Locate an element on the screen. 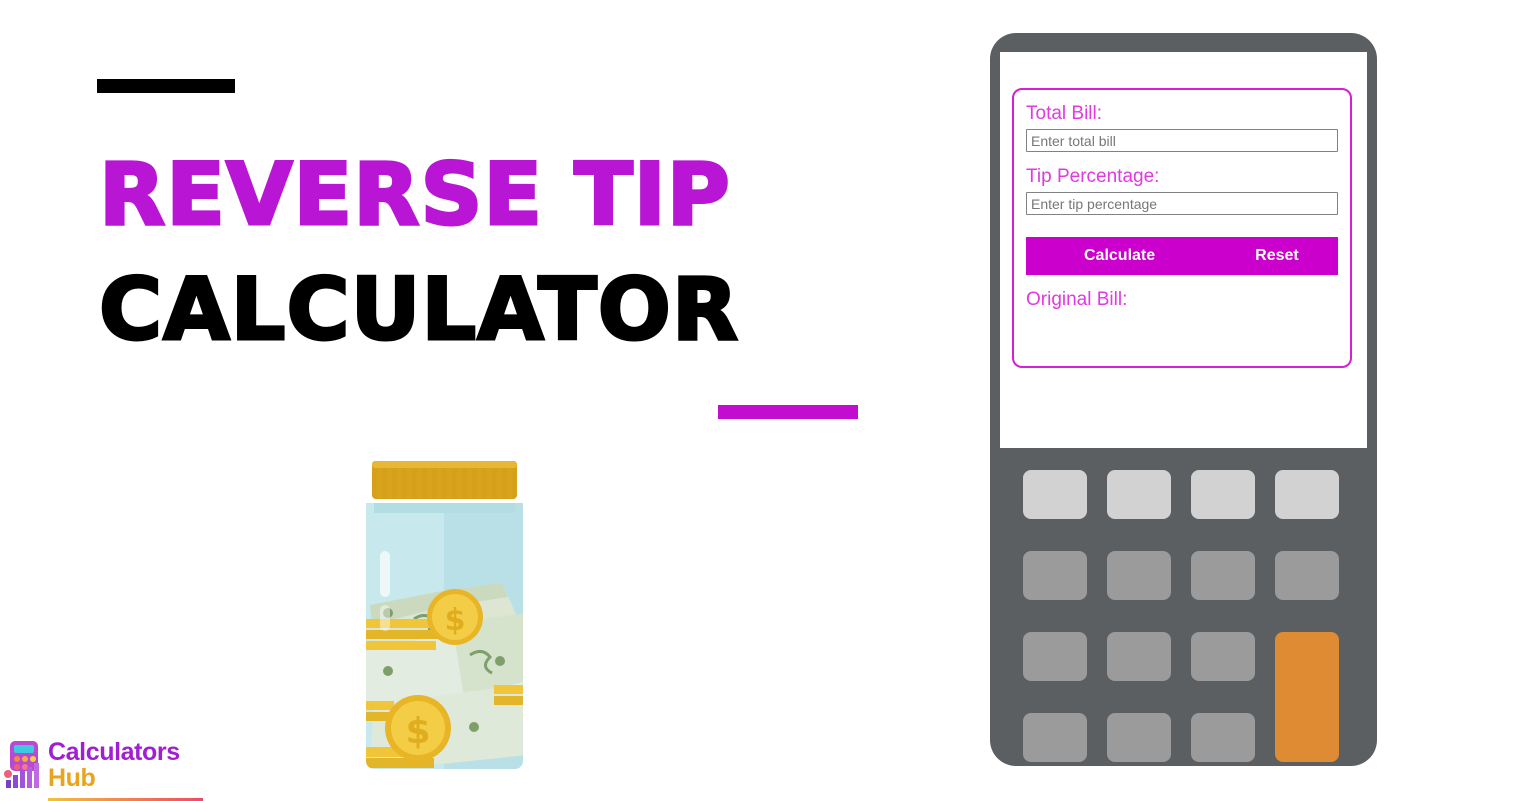 The height and width of the screenshot is (801, 1520). keypad-key-r4c1 is located at coordinates (1055, 737).